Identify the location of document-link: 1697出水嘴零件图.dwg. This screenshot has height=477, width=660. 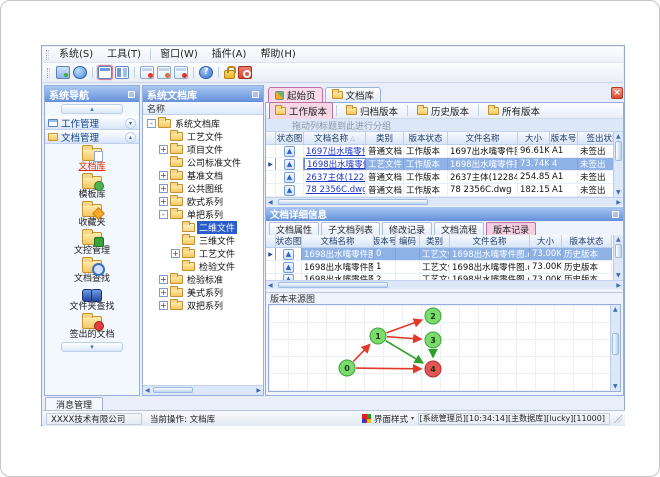
(335, 151).